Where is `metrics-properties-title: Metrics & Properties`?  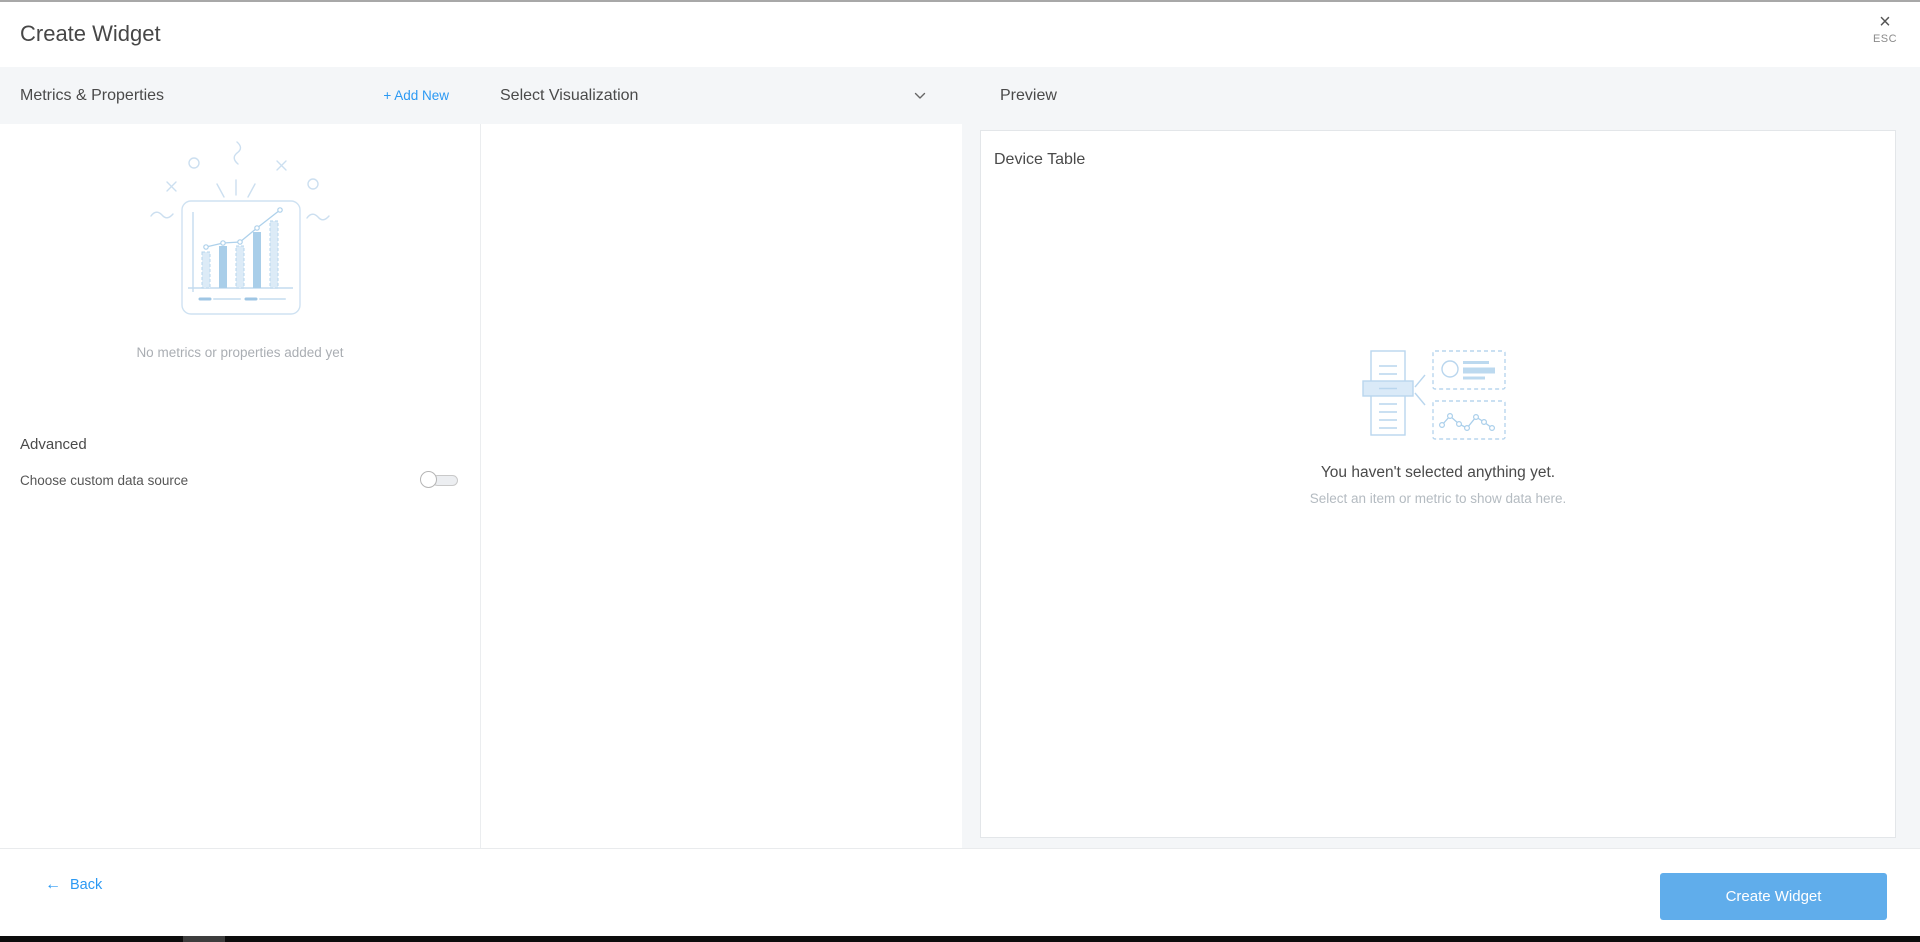
metrics-properties-title: Metrics & Properties is located at coordinates (92, 95).